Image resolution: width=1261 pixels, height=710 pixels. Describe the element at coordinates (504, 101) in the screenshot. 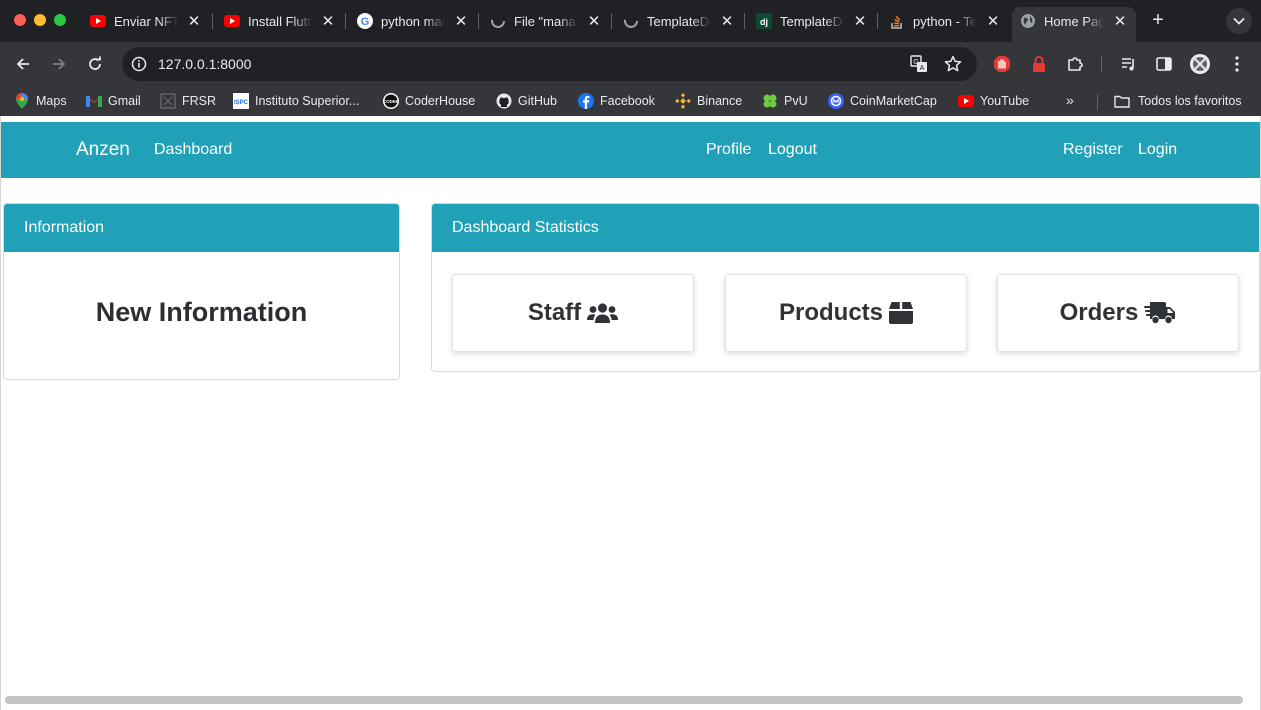

I see `github-icon` at that location.